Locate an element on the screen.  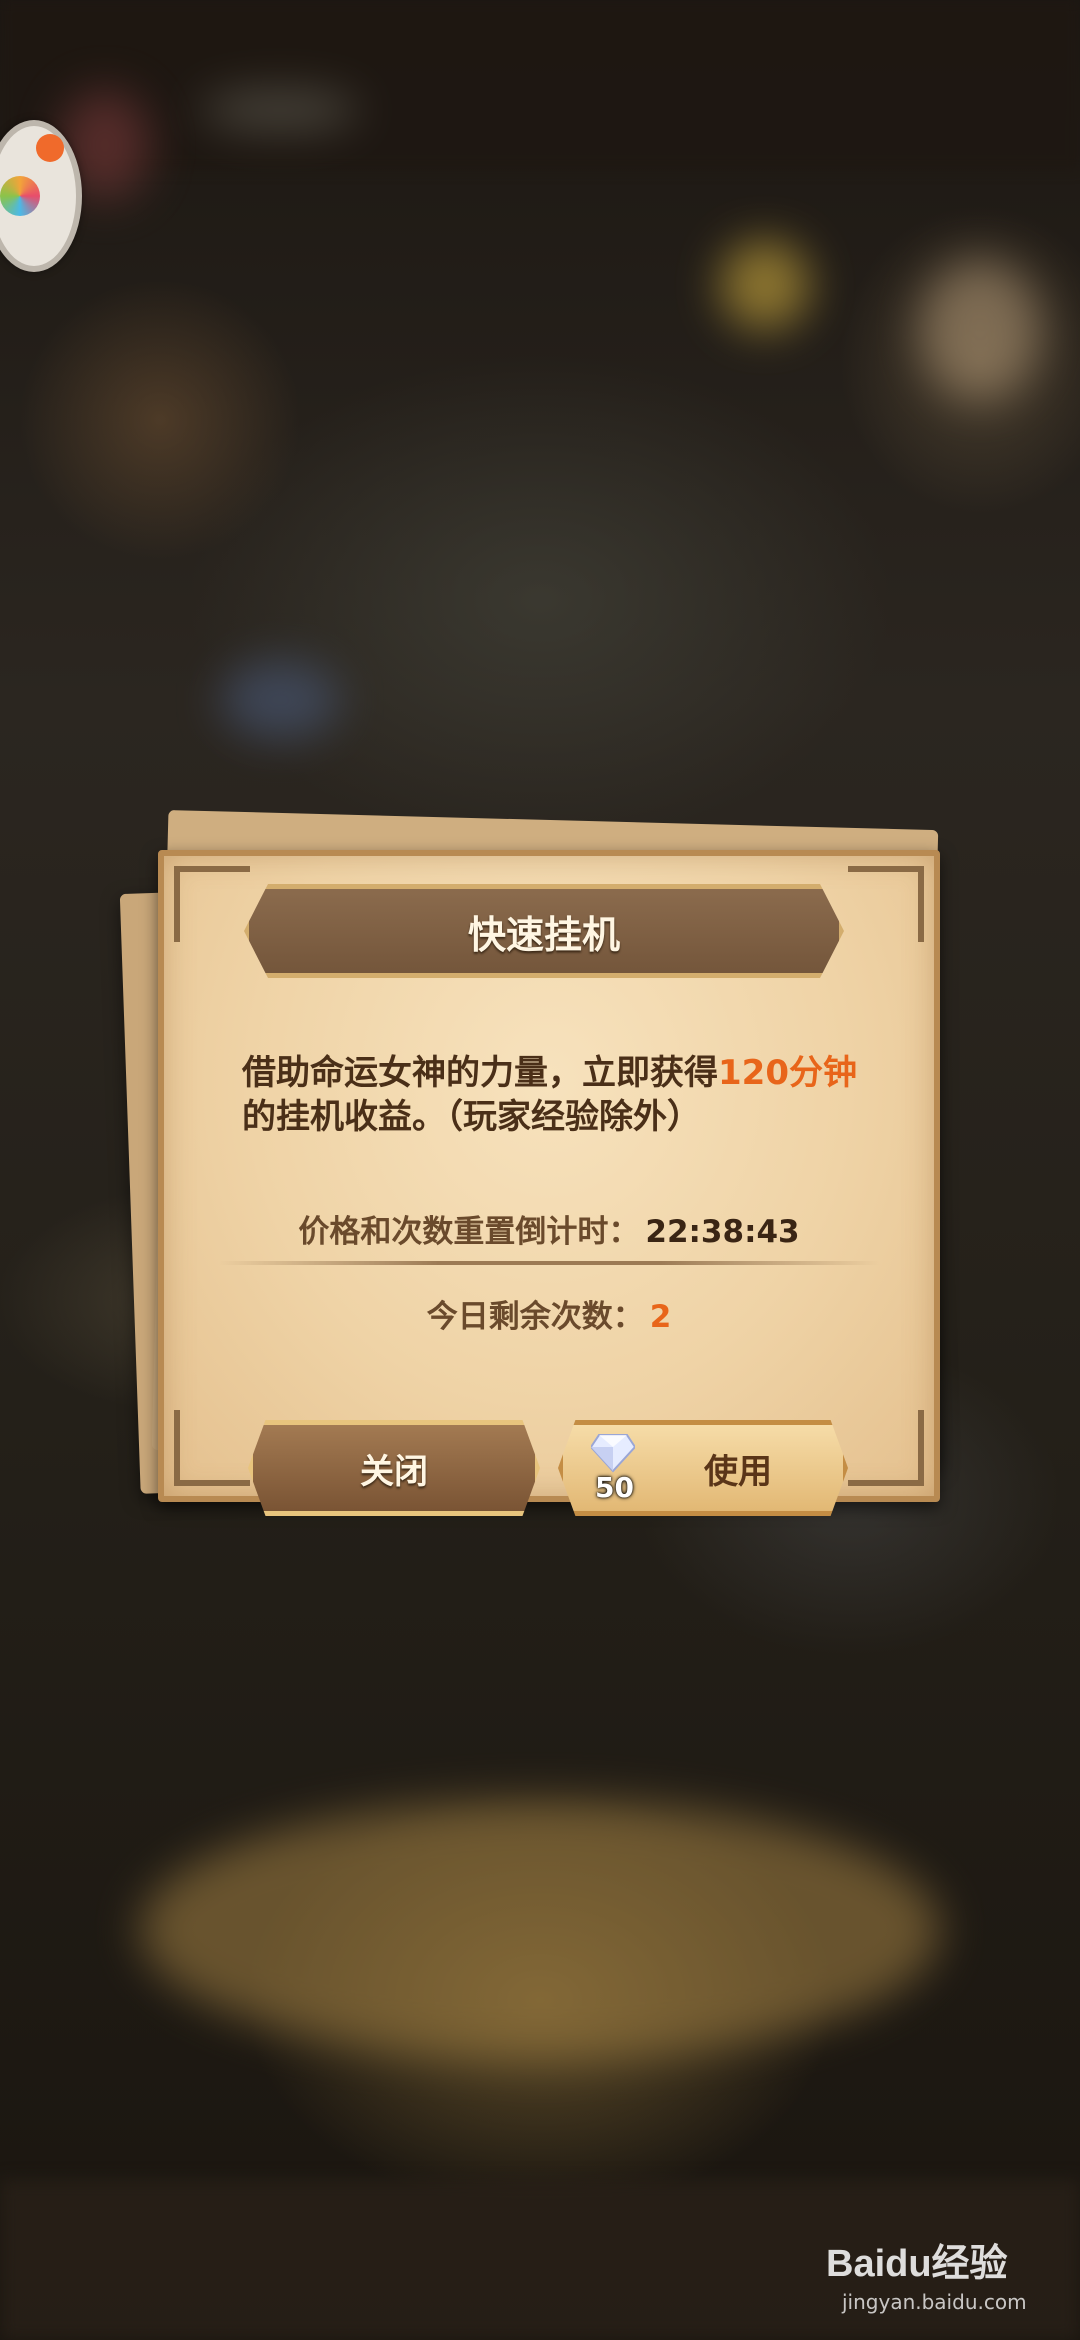
diamond-icon is located at coordinates (613, 1453).